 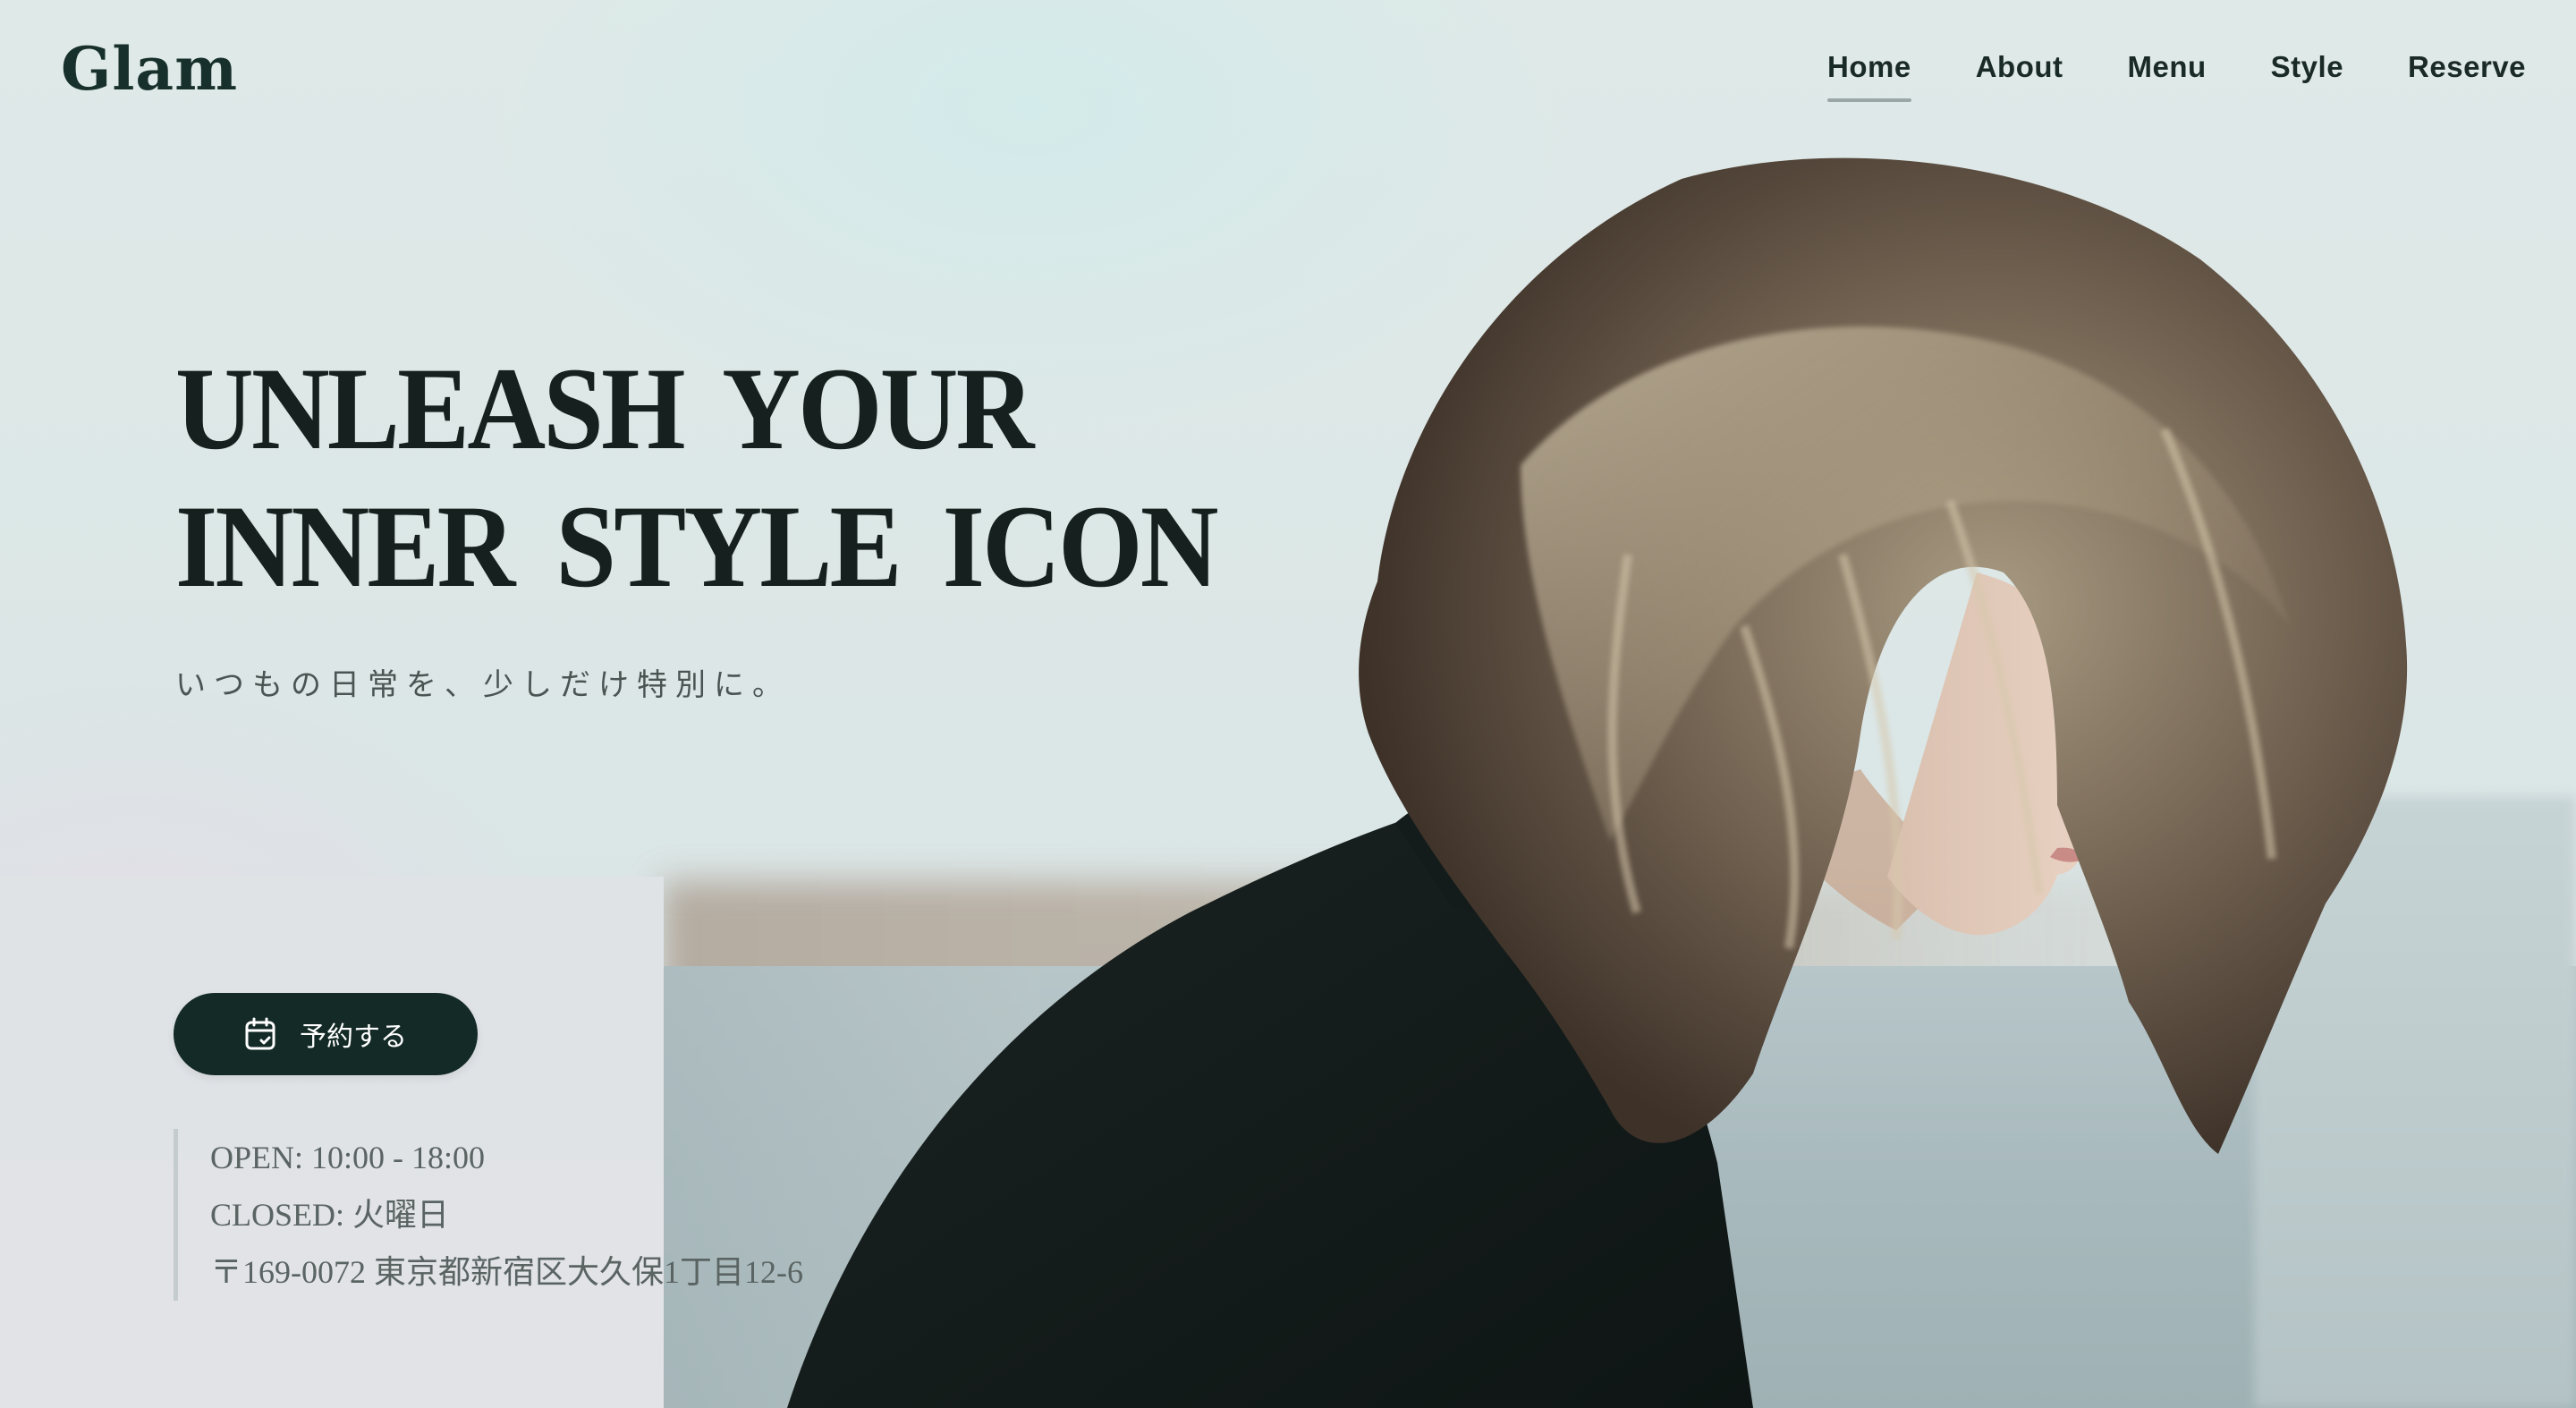 What do you see at coordinates (604, 409) in the screenshot?
I see `hero-headline-line-1: UNLEASH YOUR` at bounding box center [604, 409].